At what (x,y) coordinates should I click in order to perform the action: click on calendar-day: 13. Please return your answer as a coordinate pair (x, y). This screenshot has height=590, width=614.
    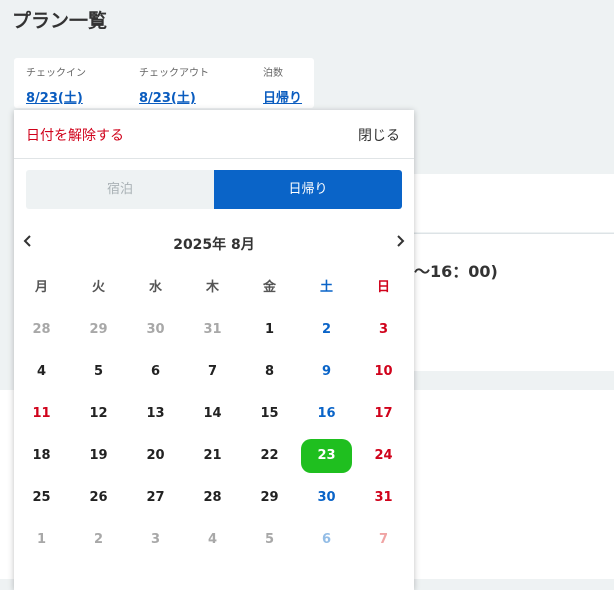
    Looking at the image, I should click on (155, 414).